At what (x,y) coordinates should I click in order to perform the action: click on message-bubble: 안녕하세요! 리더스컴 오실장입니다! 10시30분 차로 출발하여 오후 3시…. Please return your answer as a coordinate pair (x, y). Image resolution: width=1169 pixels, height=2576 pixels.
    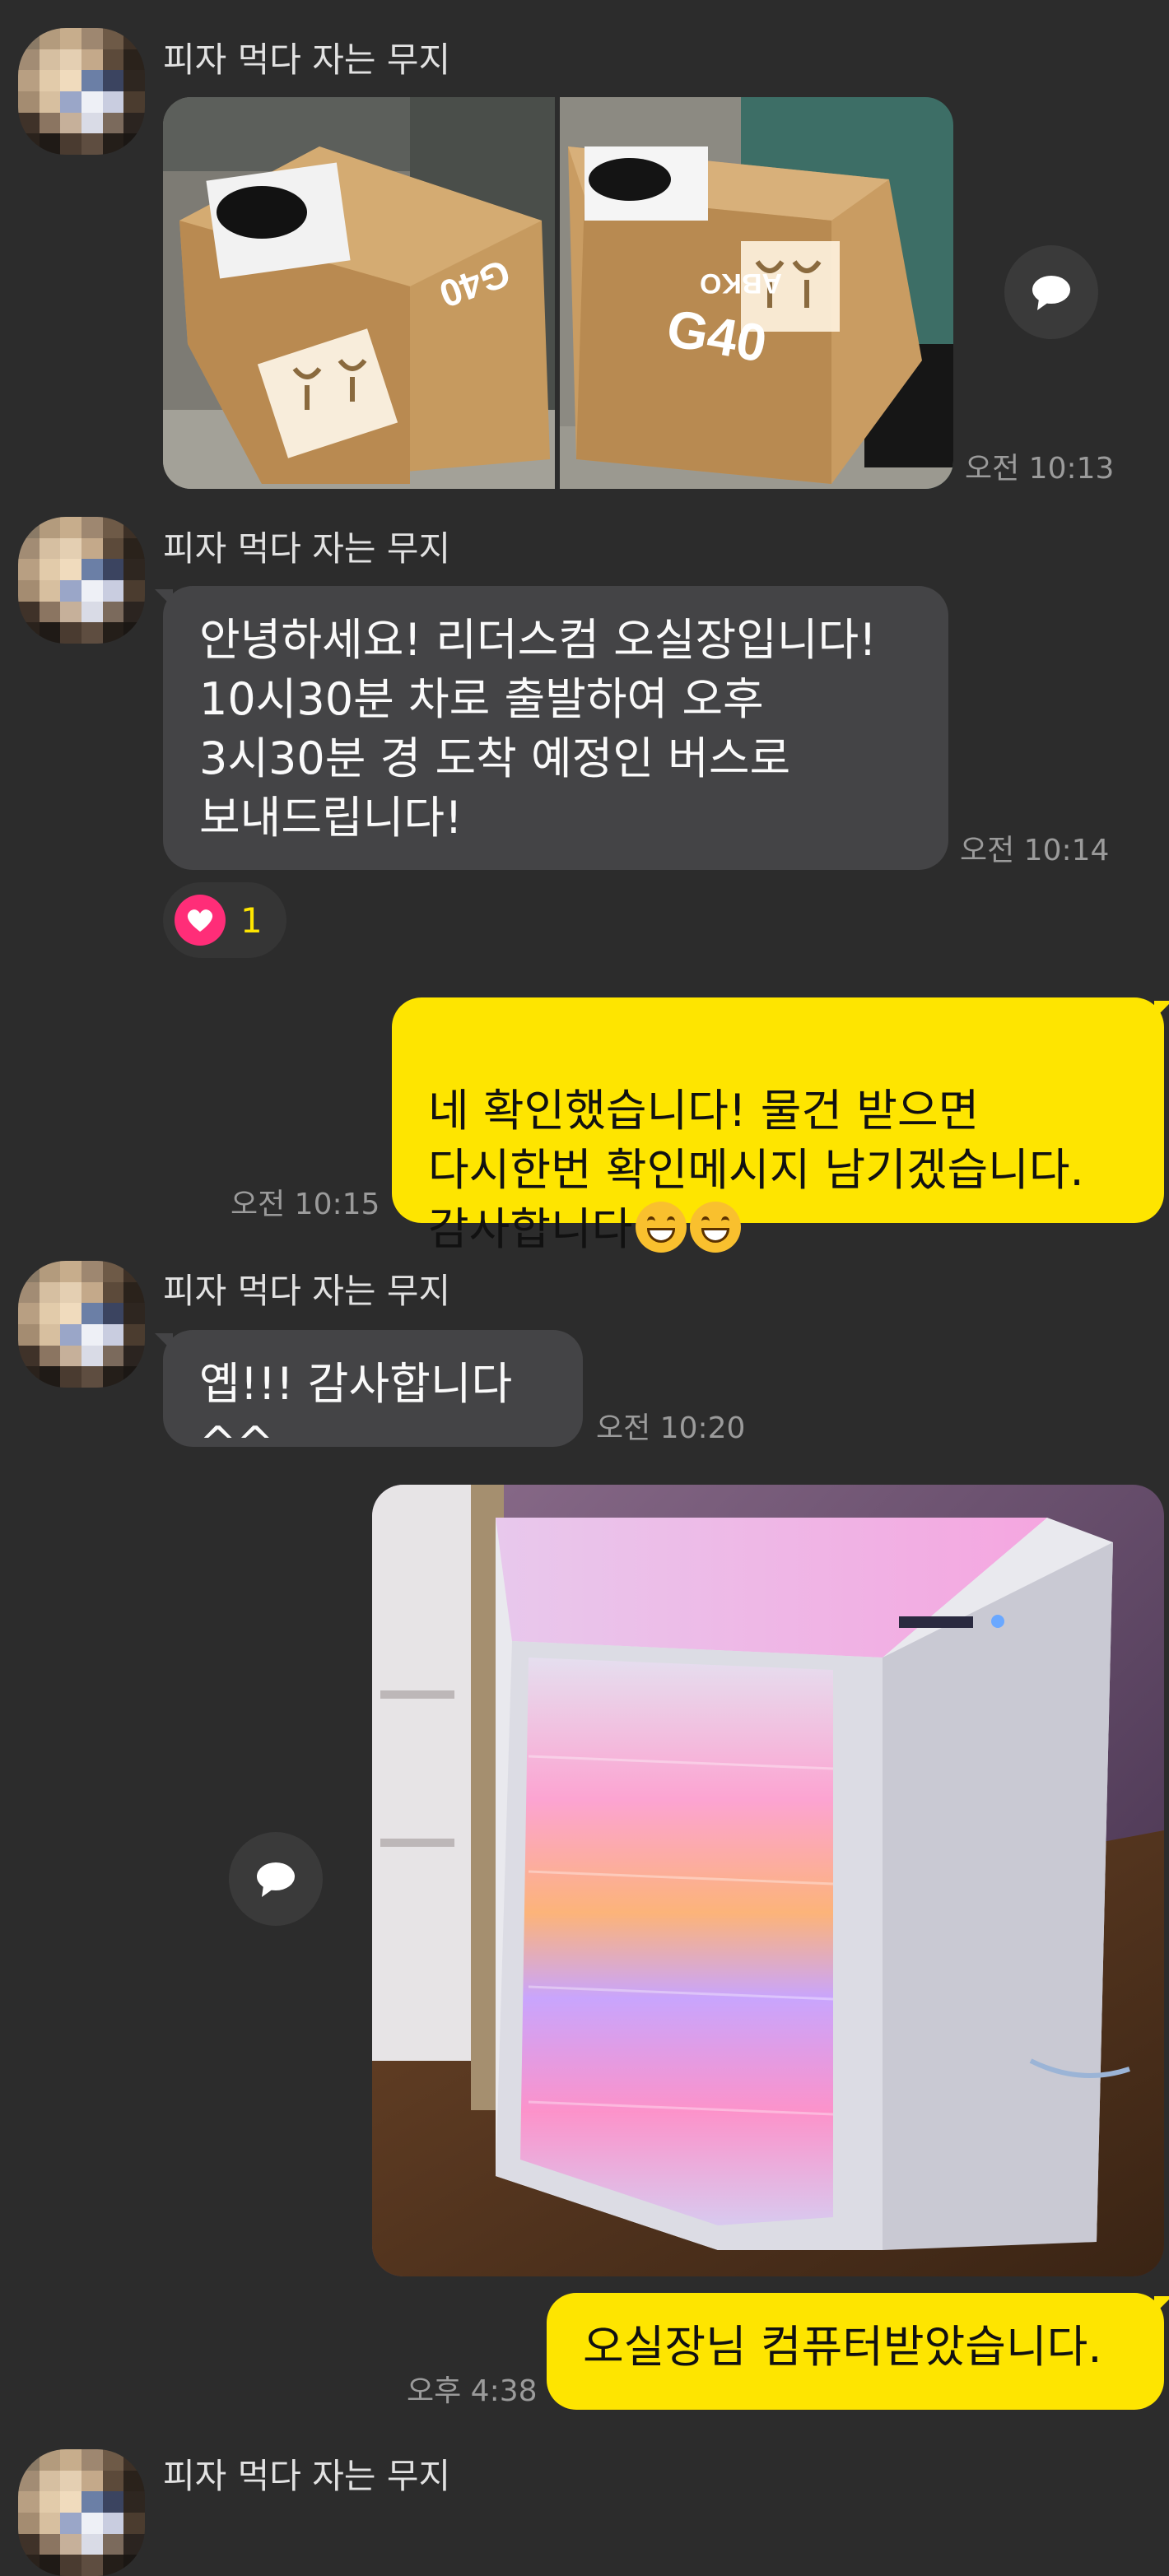
    Looking at the image, I should click on (555, 728).